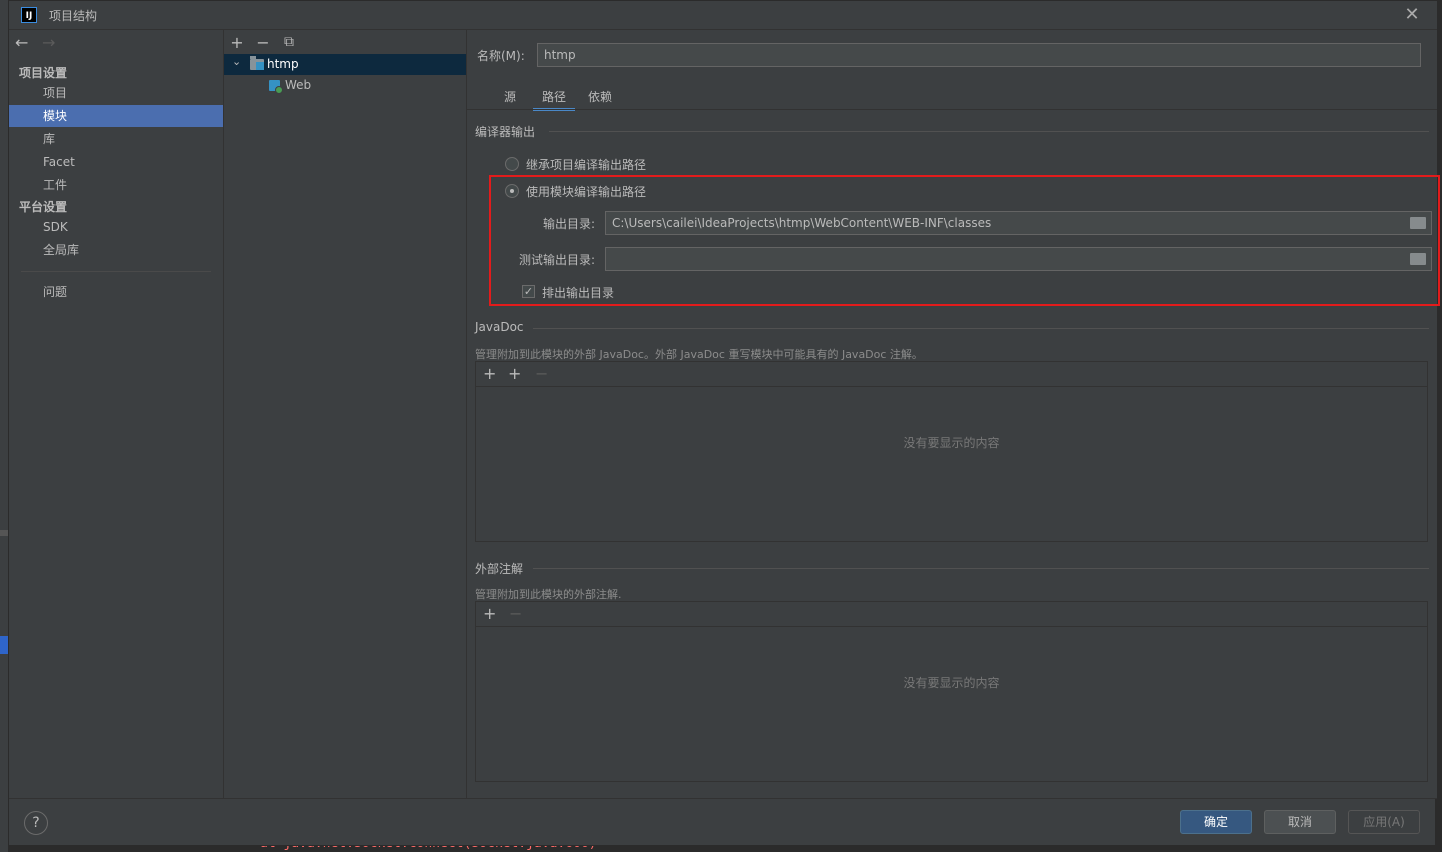 The height and width of the screenshot is (852, 1442). What do you see at coordinates (951, 614) in the screenshot?
I see `annotations-toolbar: + −` at bounding box center [951, 614].